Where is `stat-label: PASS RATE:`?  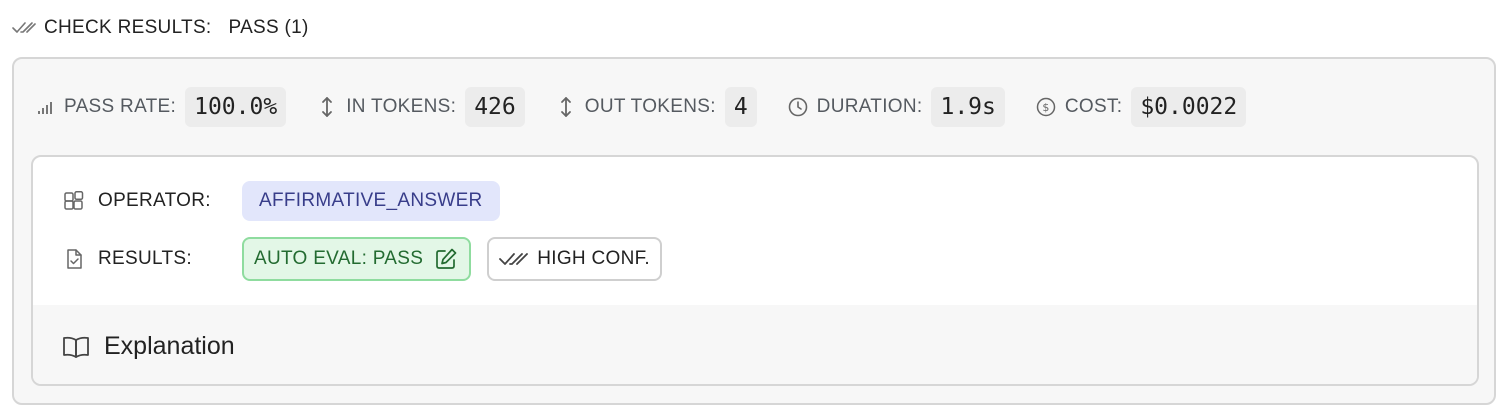 stat-label: PASS RATE: is located at coordinates (120, 106).